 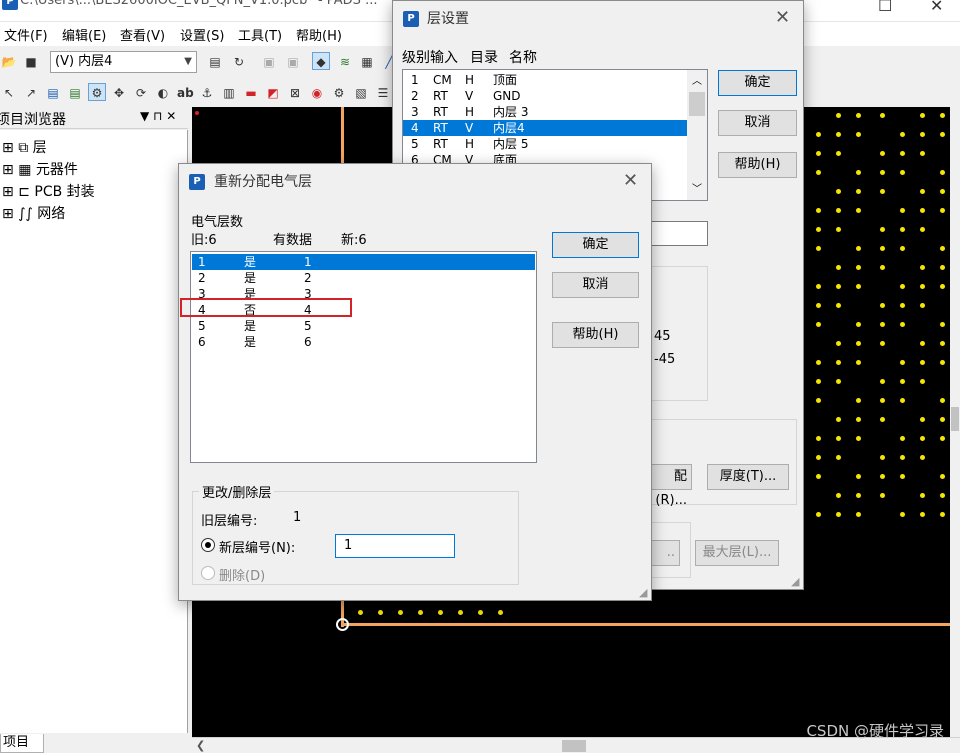 What do you see at coordinates (84, 34) in the screenshot?
I see `menu-edit: 编辑(E)` at bounding box center [84, 34].